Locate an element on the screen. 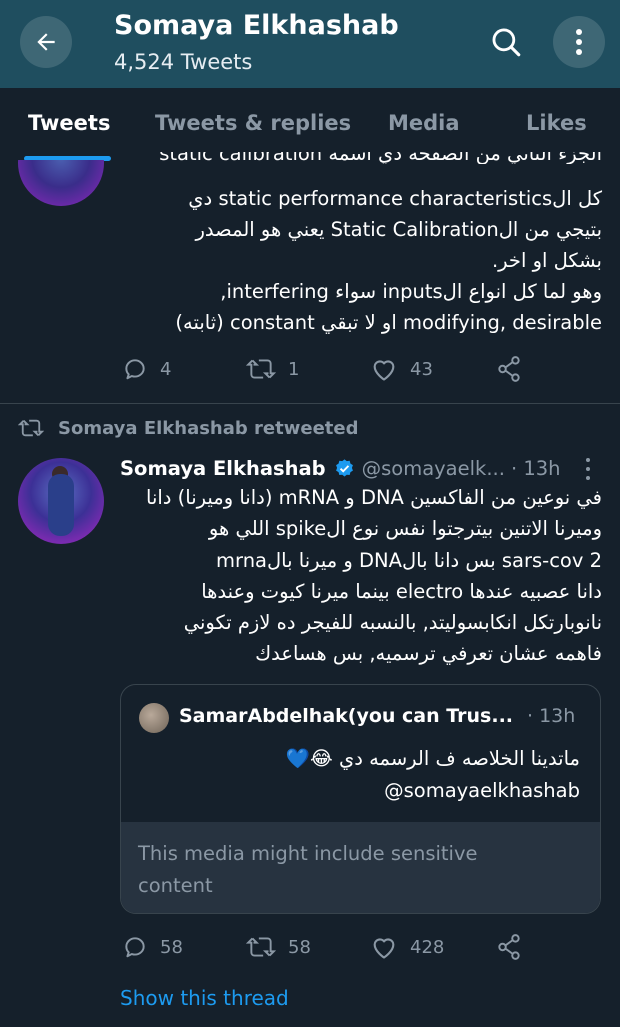 This screenshot has width=620, height=1027. like-count: 428 is located at coordinates (427, 947).